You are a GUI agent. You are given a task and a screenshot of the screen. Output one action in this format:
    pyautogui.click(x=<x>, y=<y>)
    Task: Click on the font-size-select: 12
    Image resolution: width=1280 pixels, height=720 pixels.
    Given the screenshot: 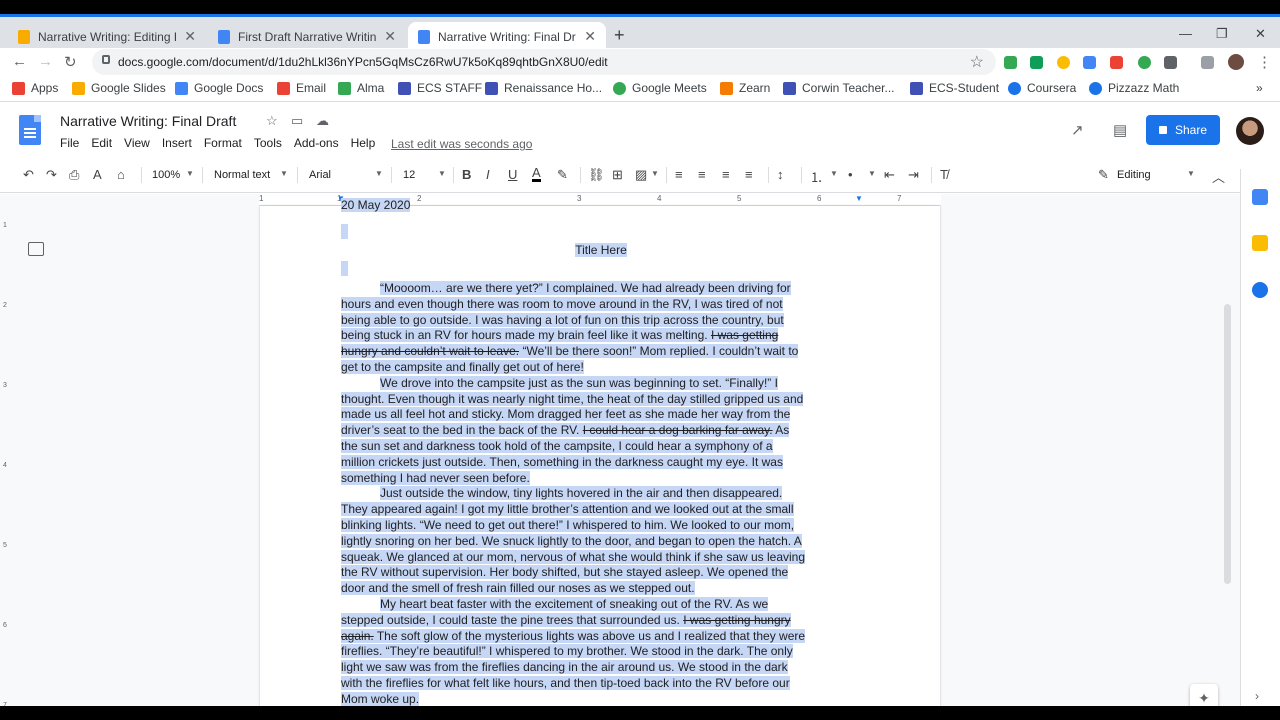 What is the action you would take?
    pyautogui.click(x=409, y=175)
    